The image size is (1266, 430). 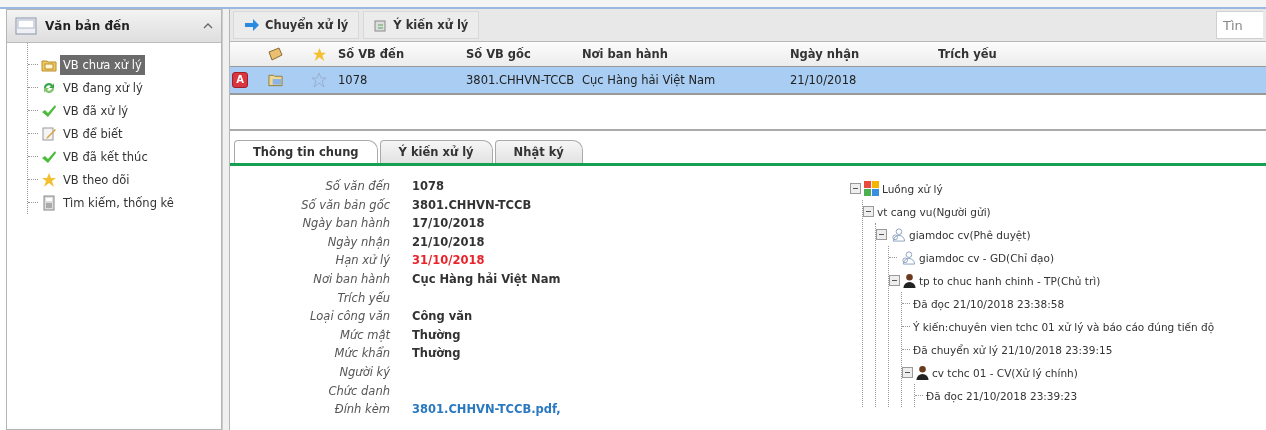 What do you see at coordinates (1013, 349) in the screenshot?
I see `tree-node-label: Đã chuyển xử lý 21/10/2018 23:39:15` at bounding box center [1013, 349].